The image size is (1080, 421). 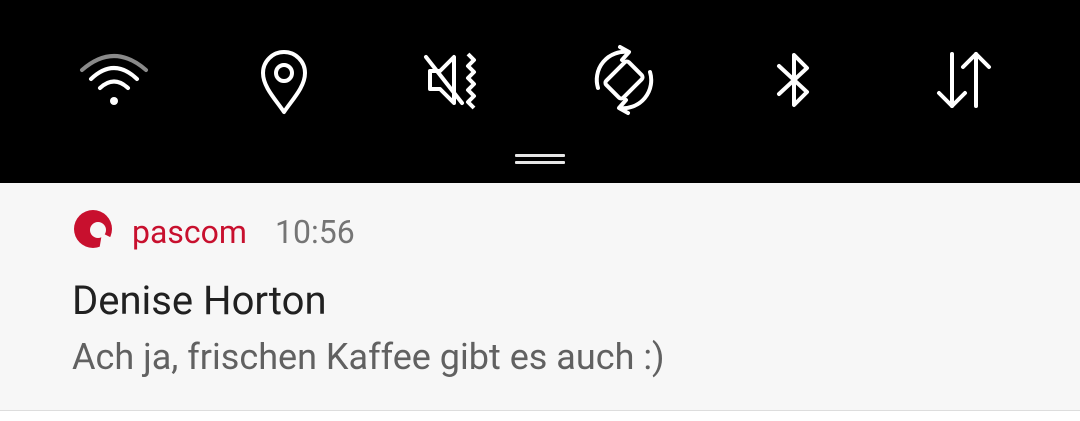 I want to click on mobile-data-tile, so click(x=964, y=80).